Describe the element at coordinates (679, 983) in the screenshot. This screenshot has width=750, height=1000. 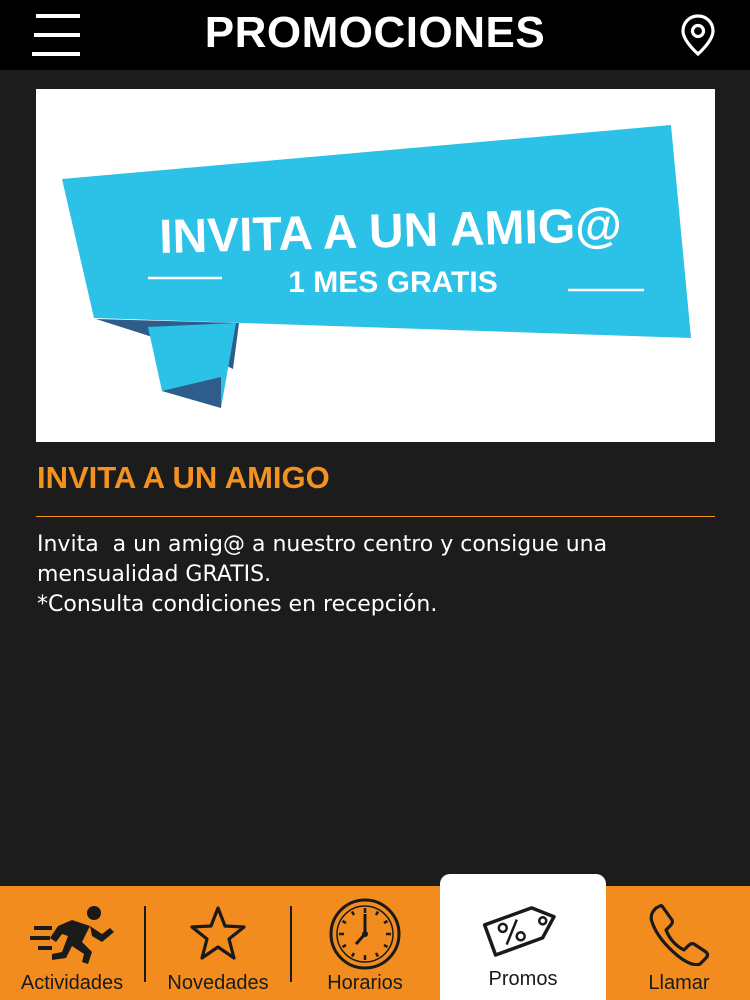
I see `tab-label: Llamar` at that location.